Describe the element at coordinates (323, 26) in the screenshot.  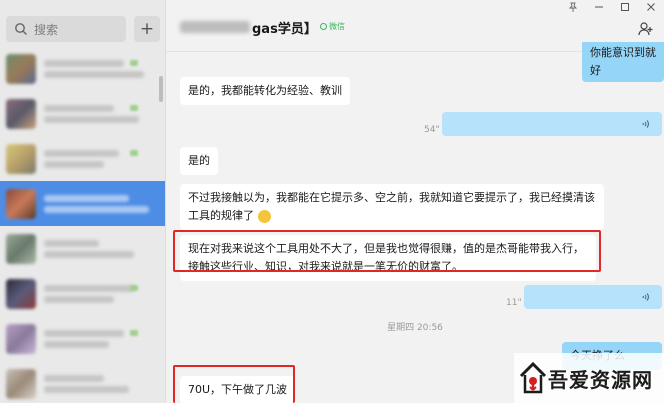
I see `wechat-icon` at that location.